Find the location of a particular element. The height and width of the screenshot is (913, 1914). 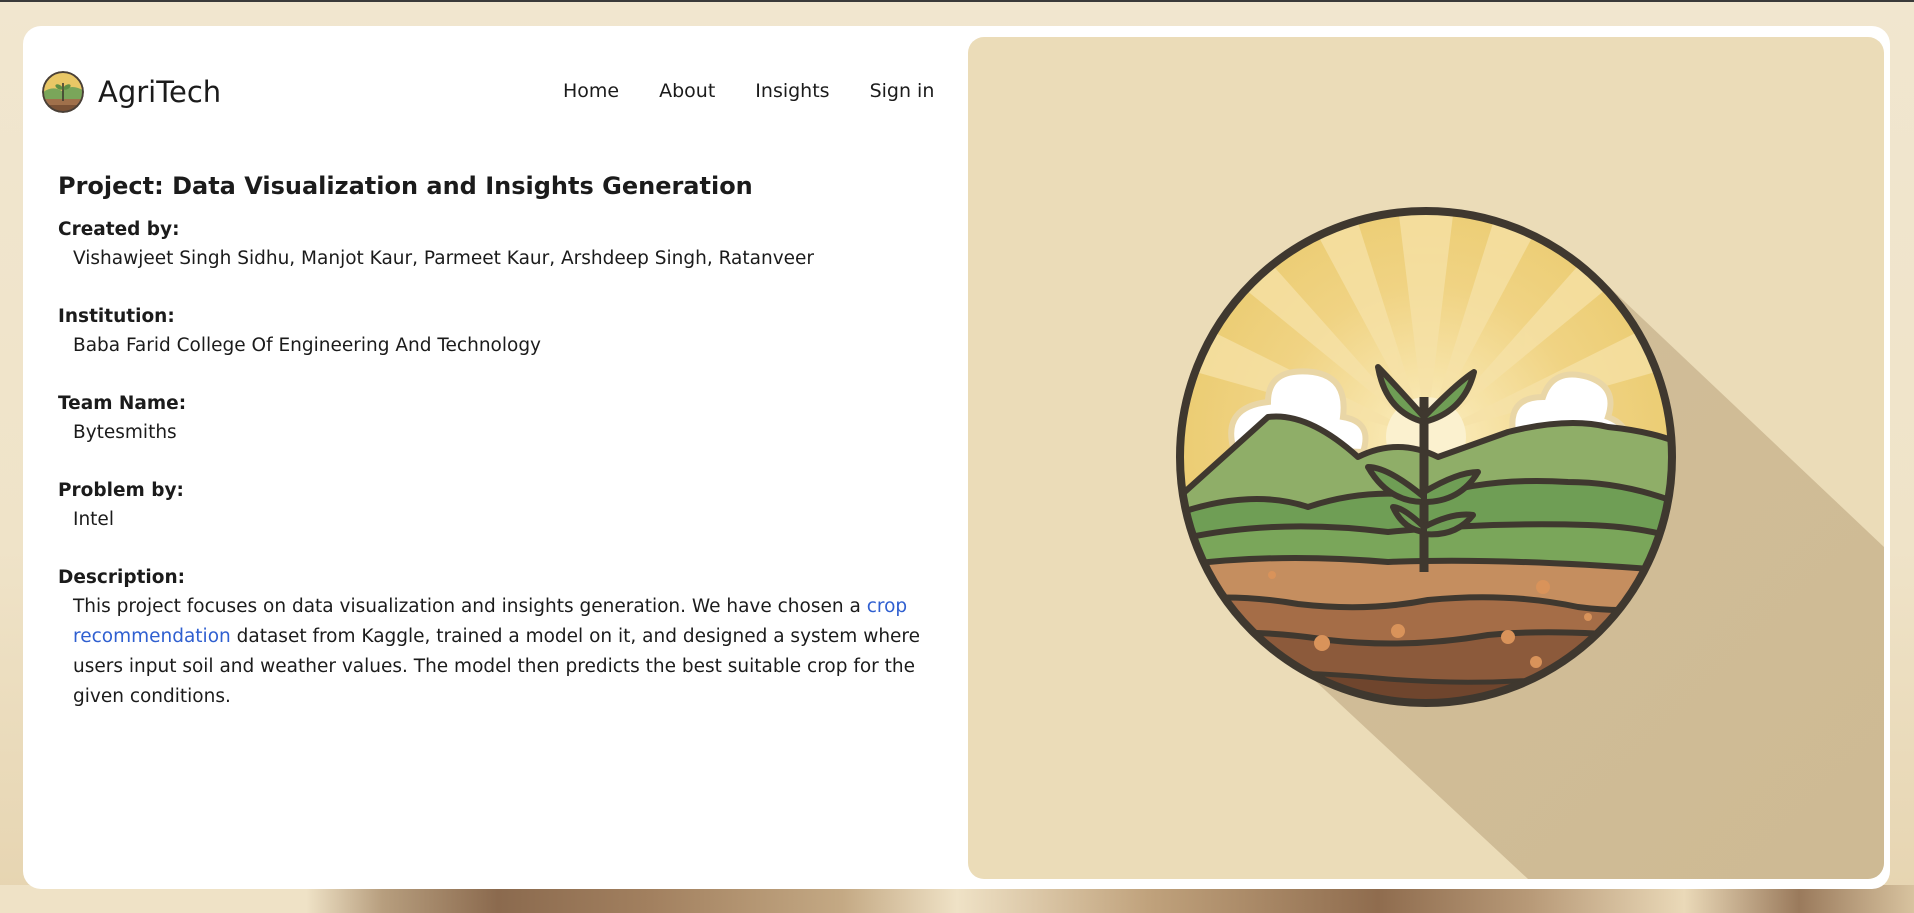

problem-section: Problem by: Intel is located at coordinates (498, 506).